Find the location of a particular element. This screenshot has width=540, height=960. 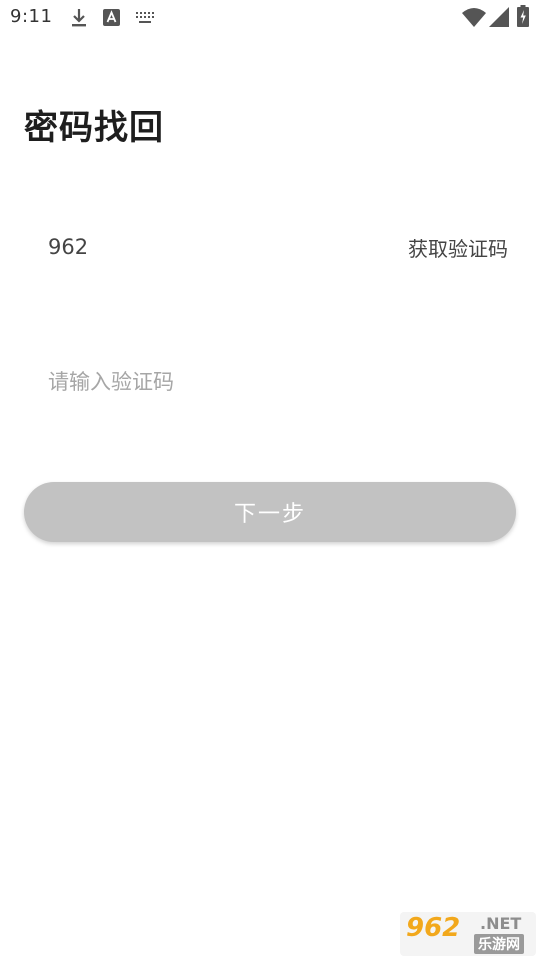

phone-row: 获取验证码 is located at coordinates (270, 247).